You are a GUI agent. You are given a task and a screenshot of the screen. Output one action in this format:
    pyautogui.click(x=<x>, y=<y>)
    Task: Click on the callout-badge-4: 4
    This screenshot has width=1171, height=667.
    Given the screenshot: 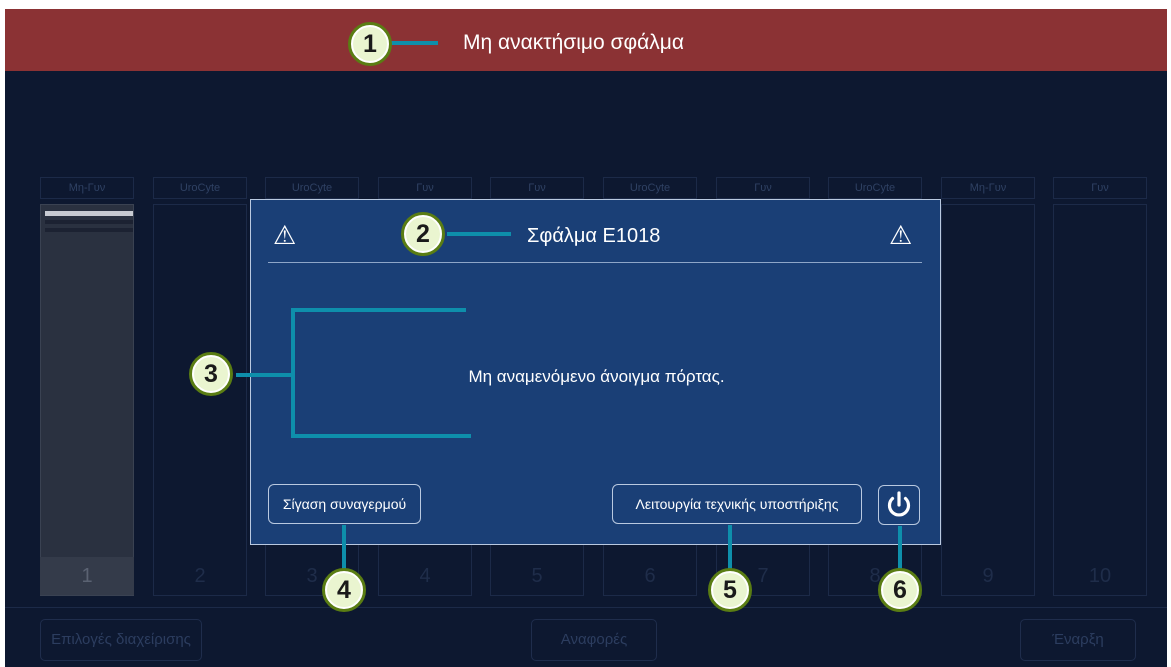 What is the action you would take?
    pyautogui.click(x=344, y=590)
    